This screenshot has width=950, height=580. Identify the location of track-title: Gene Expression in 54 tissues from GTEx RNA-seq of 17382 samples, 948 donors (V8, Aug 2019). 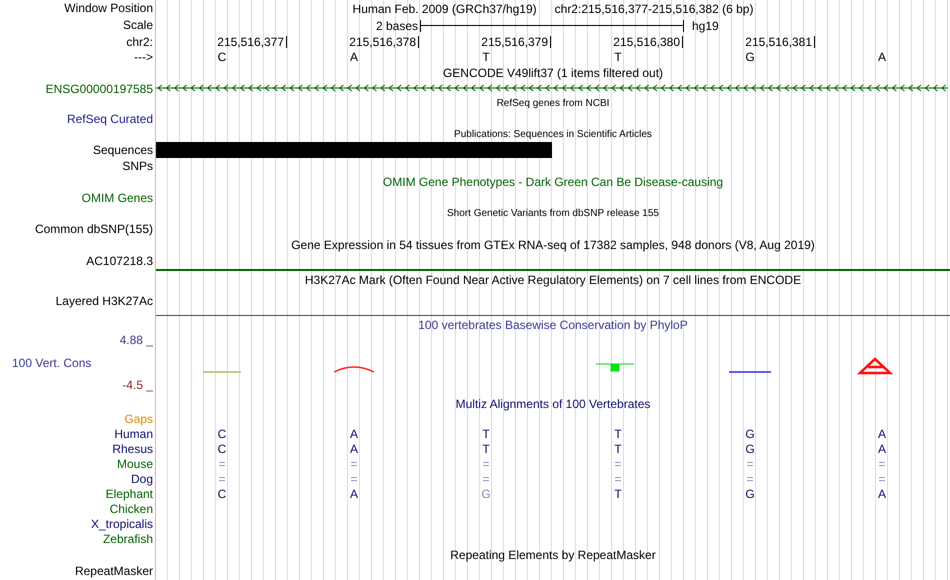
(553, 245).